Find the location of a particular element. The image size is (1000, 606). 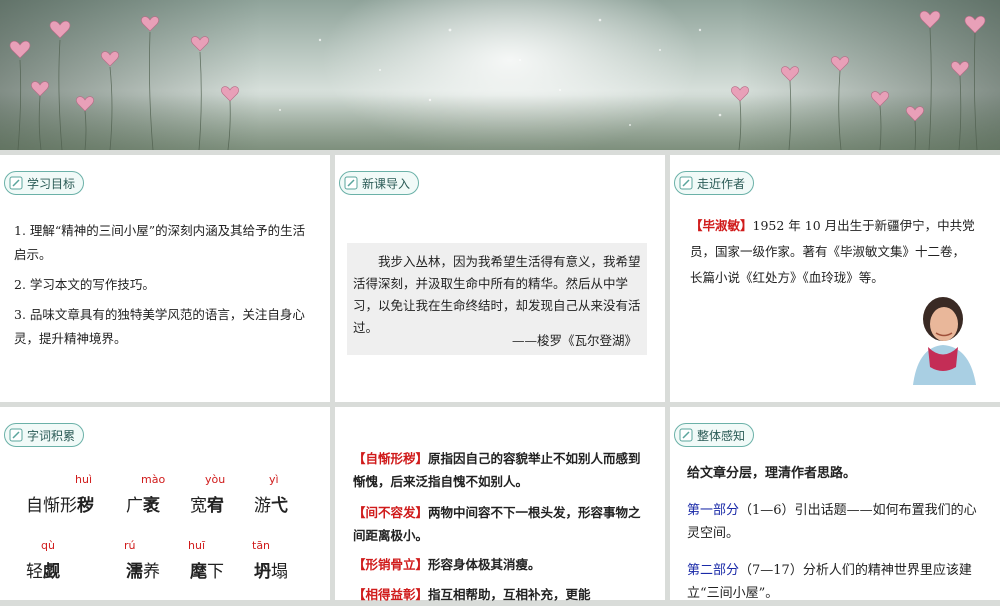

author-badge: 走近作者 is located at coordinates (714, 183).